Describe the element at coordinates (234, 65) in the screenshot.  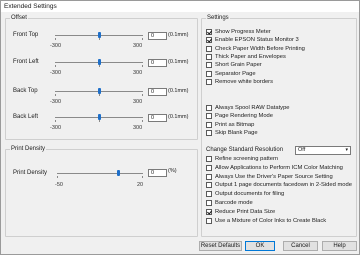
I see `checkbox-row-short-grain-paper: Short Grain Paper` at that location.